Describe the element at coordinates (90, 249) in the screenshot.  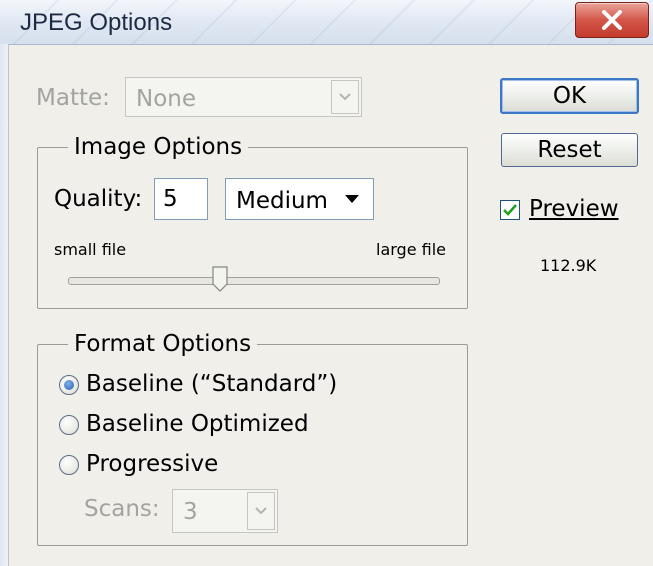
I see `small-file-label: small file` at that location.